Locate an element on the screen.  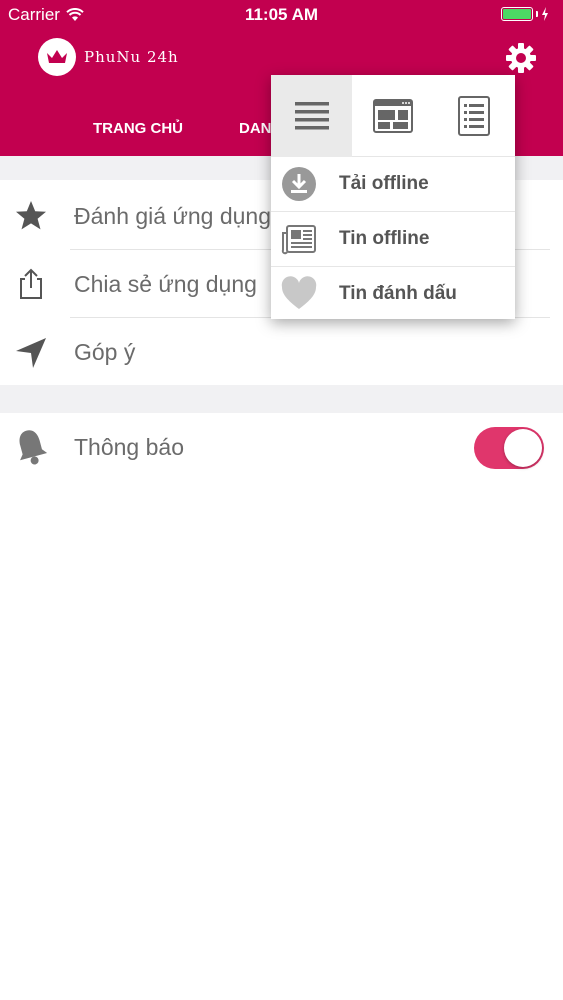
view-mode-detail is located at coordinates (473, 116).